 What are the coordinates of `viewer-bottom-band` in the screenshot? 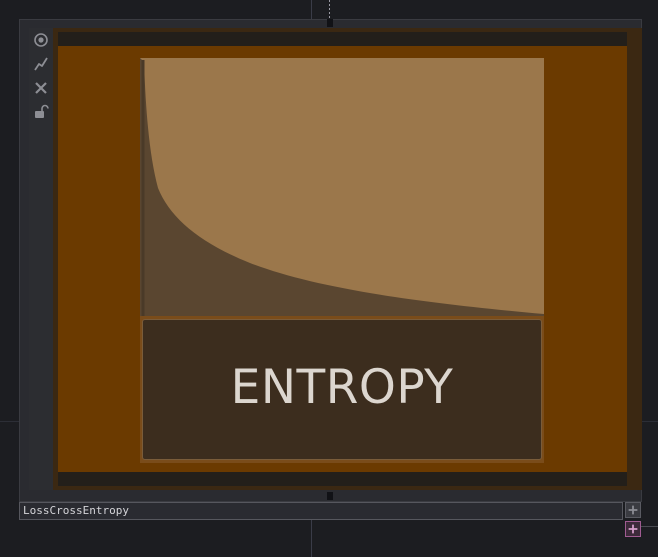 It's located at (342, 479).